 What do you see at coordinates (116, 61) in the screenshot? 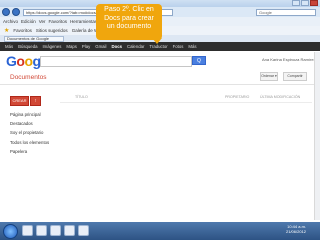
I see `search-input` at bounding box center [116, 61].